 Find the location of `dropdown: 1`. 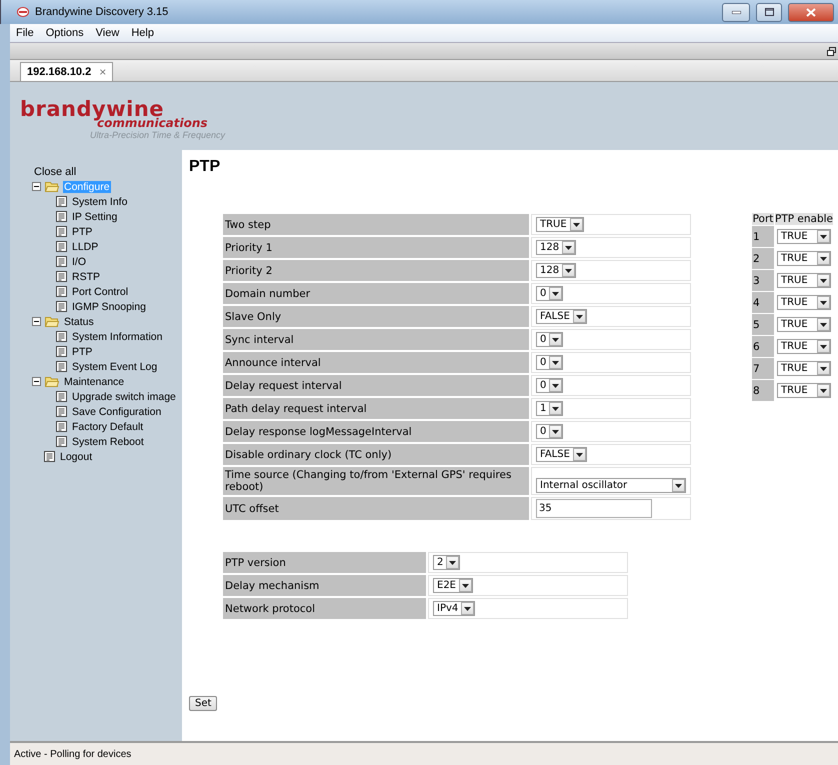

dropdown: 1 is located at coordinates (550, 408).